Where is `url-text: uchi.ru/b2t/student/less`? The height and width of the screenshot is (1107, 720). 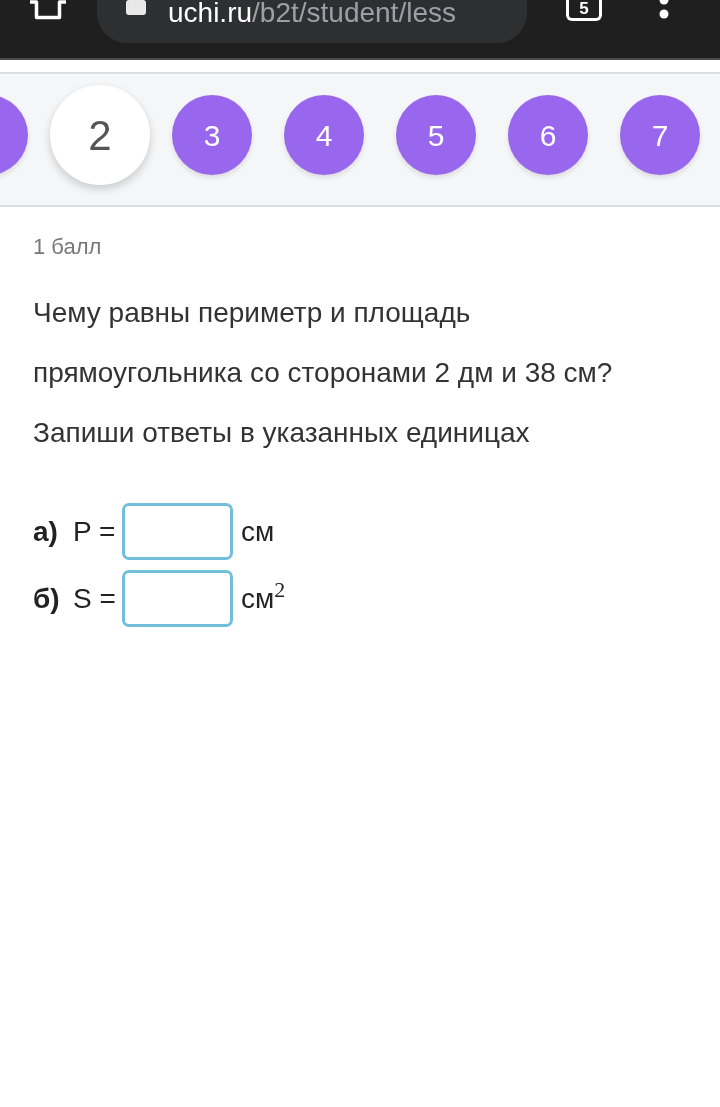
url-text: uchi.ru/b2t/student/less is located at coordinates (312, 13).